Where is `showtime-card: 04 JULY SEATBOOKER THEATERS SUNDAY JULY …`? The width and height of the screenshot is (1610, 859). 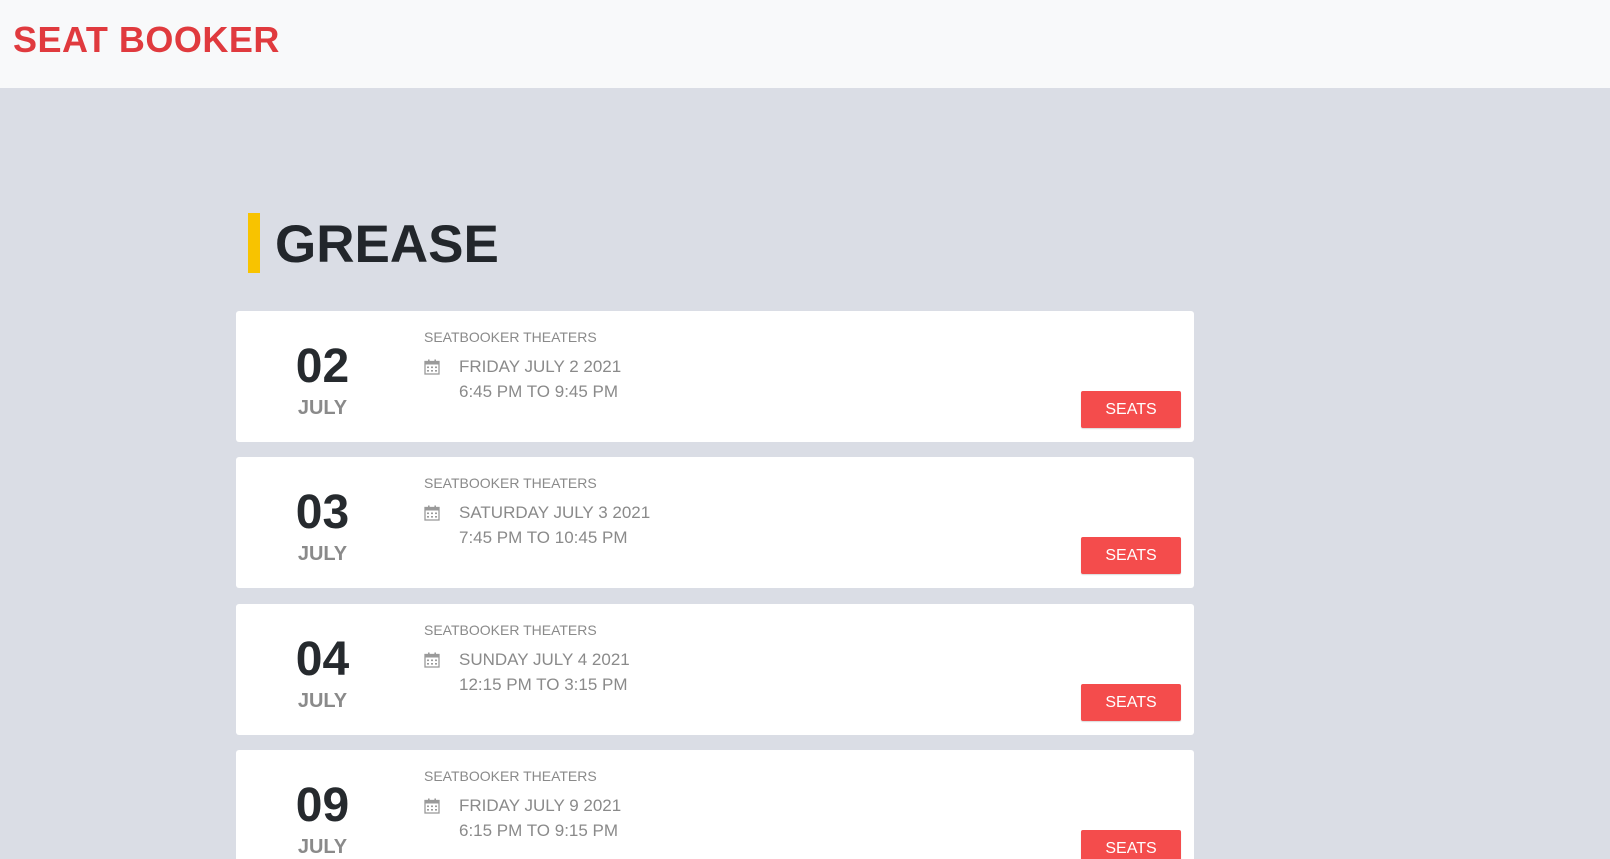 showtime-card: 04 JULY SEATBOOKER THEATERS SUNDAY JULY … is located at coordinates (715, 669).